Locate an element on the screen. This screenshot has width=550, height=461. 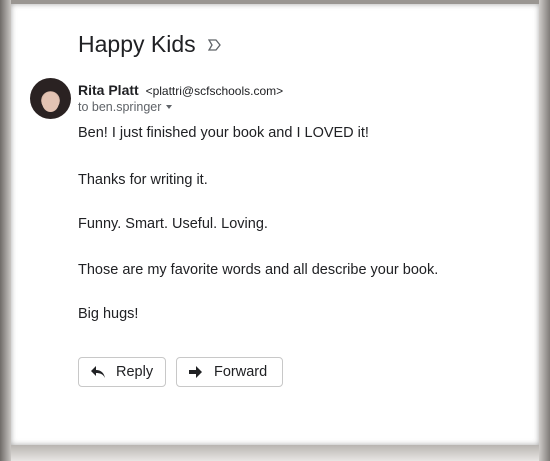
forward-button: Forward is located at coordinates (229, 372).